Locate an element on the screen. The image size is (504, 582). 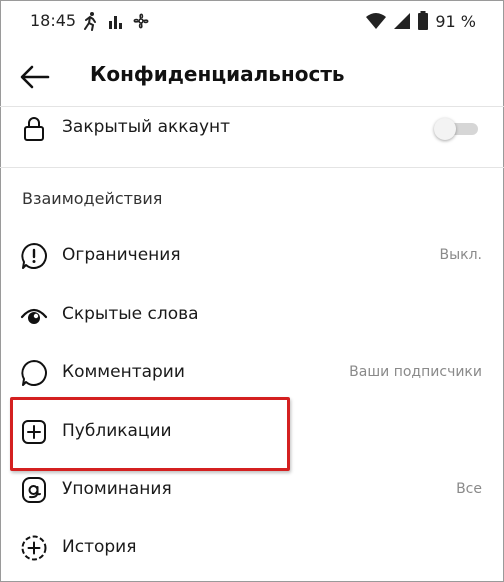
toggle-thumb is located at coordinates (445, 129).